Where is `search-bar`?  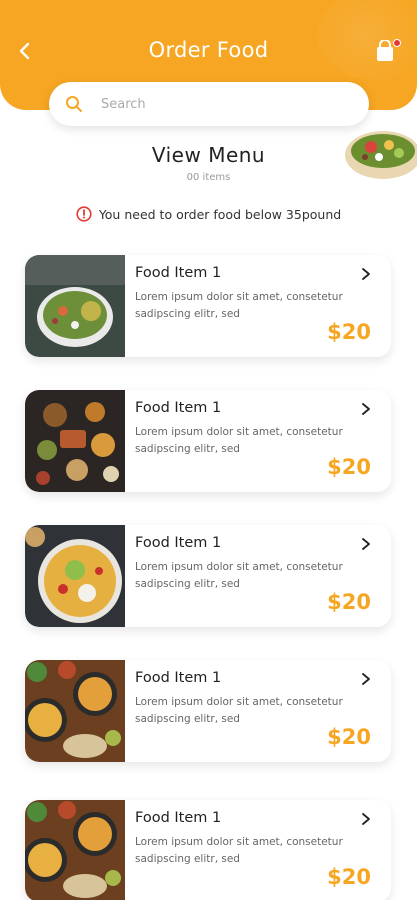 search-bar is located at coordinates (209, 104).